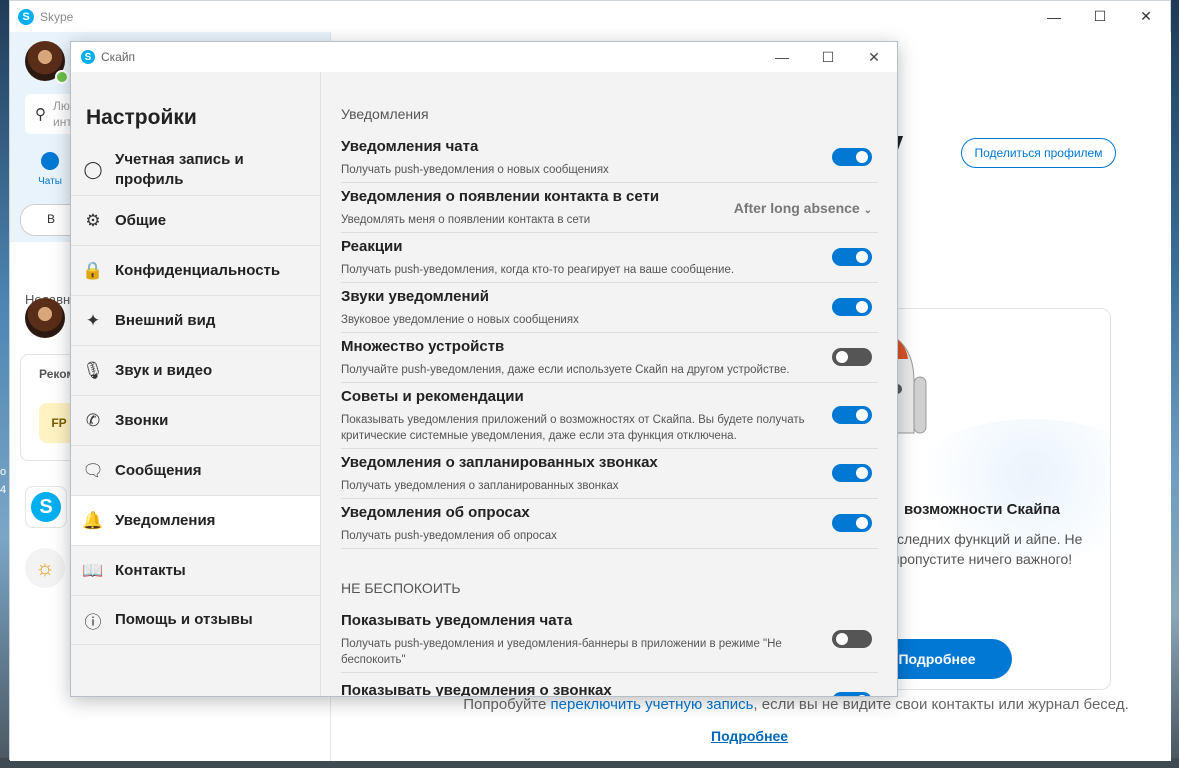  Describe the element at coordinates (93, 570) in the screenshot. I see `contacts-book-icon: 📖` at that location.